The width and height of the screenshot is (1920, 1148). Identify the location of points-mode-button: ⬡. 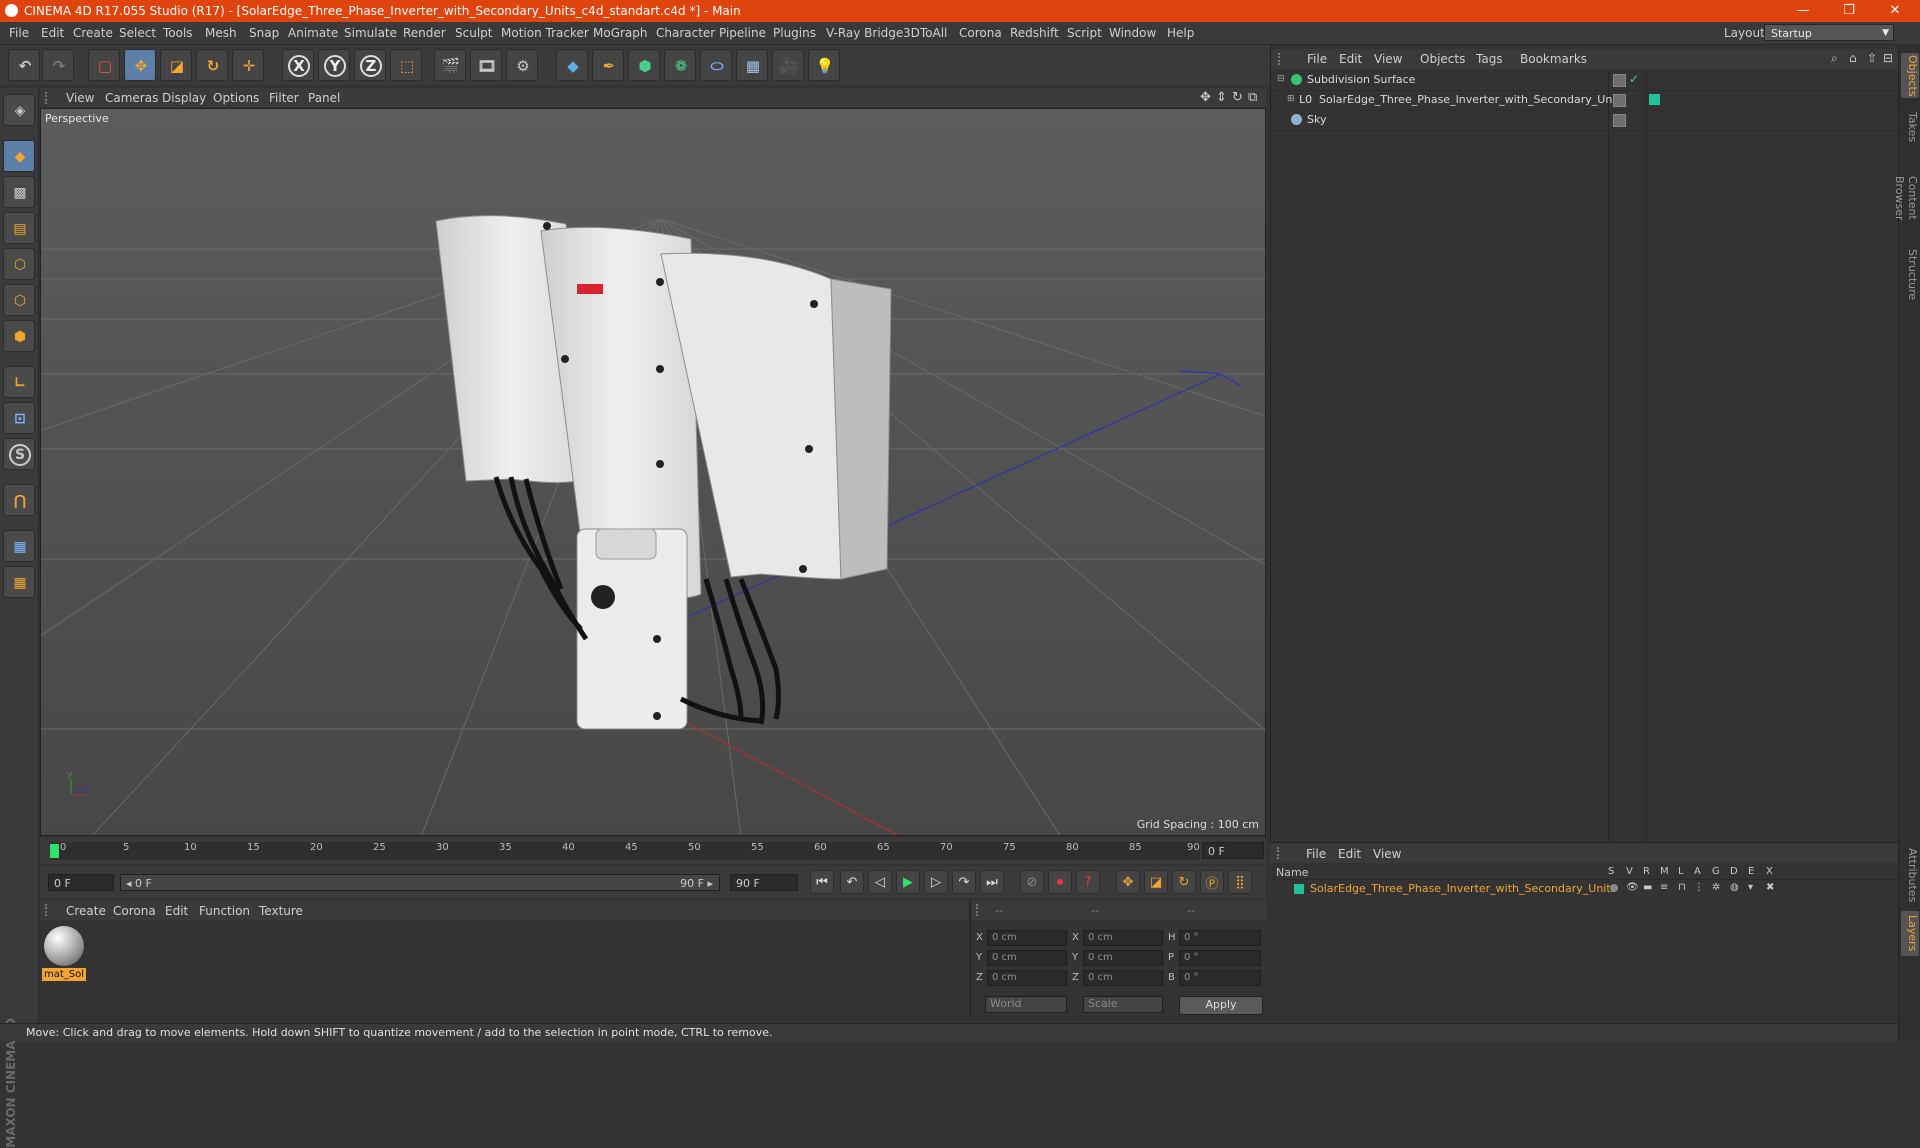
(19, 264).